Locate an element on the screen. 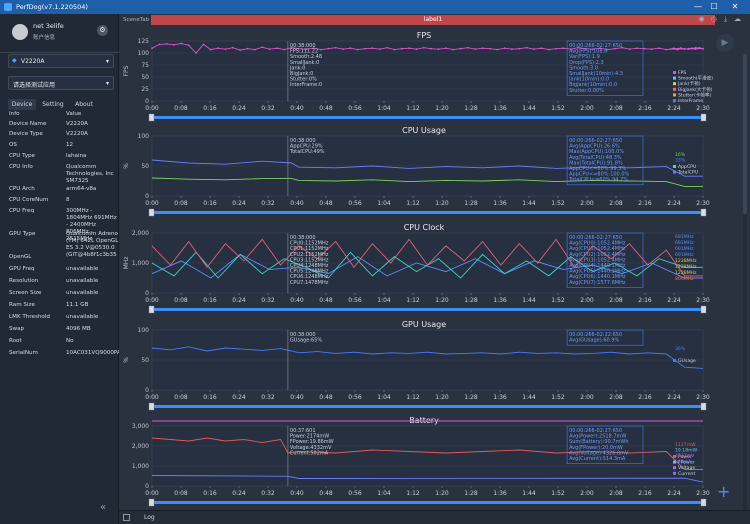 This screenshot has width=750, height=524. row-key: GPU Freq is located at coordinates (22, 269).